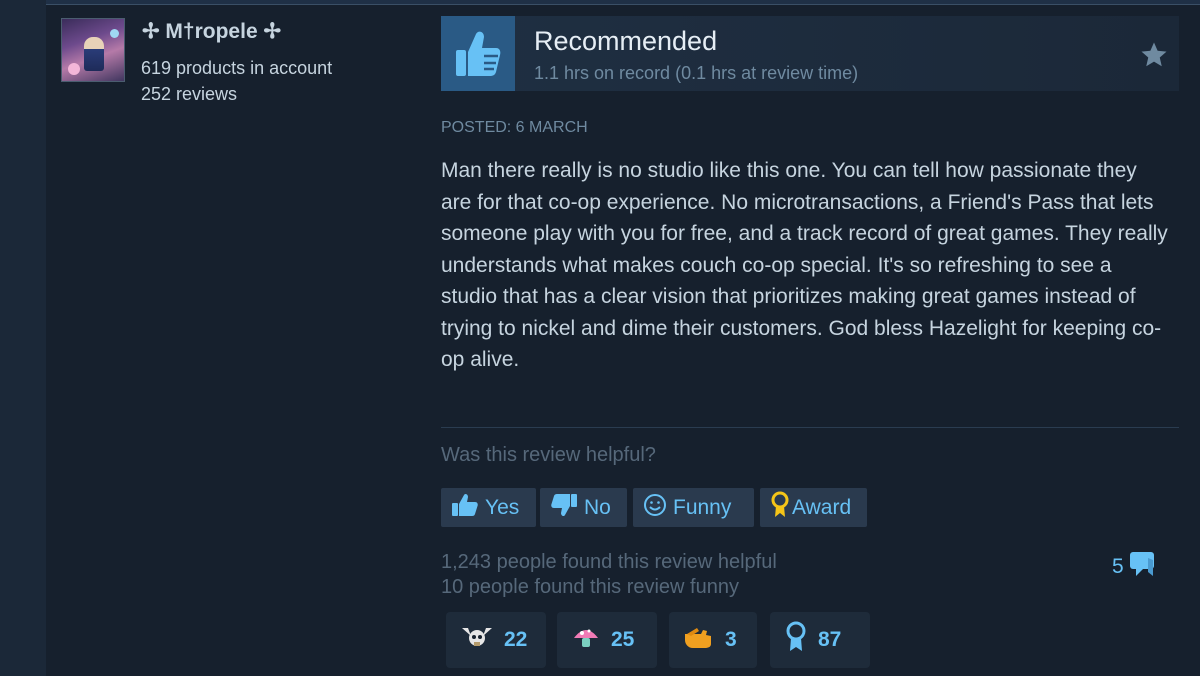 The height and width of the screenshot is (676, 1200). I want to click on funny-button: Funny, so click(693, 507).